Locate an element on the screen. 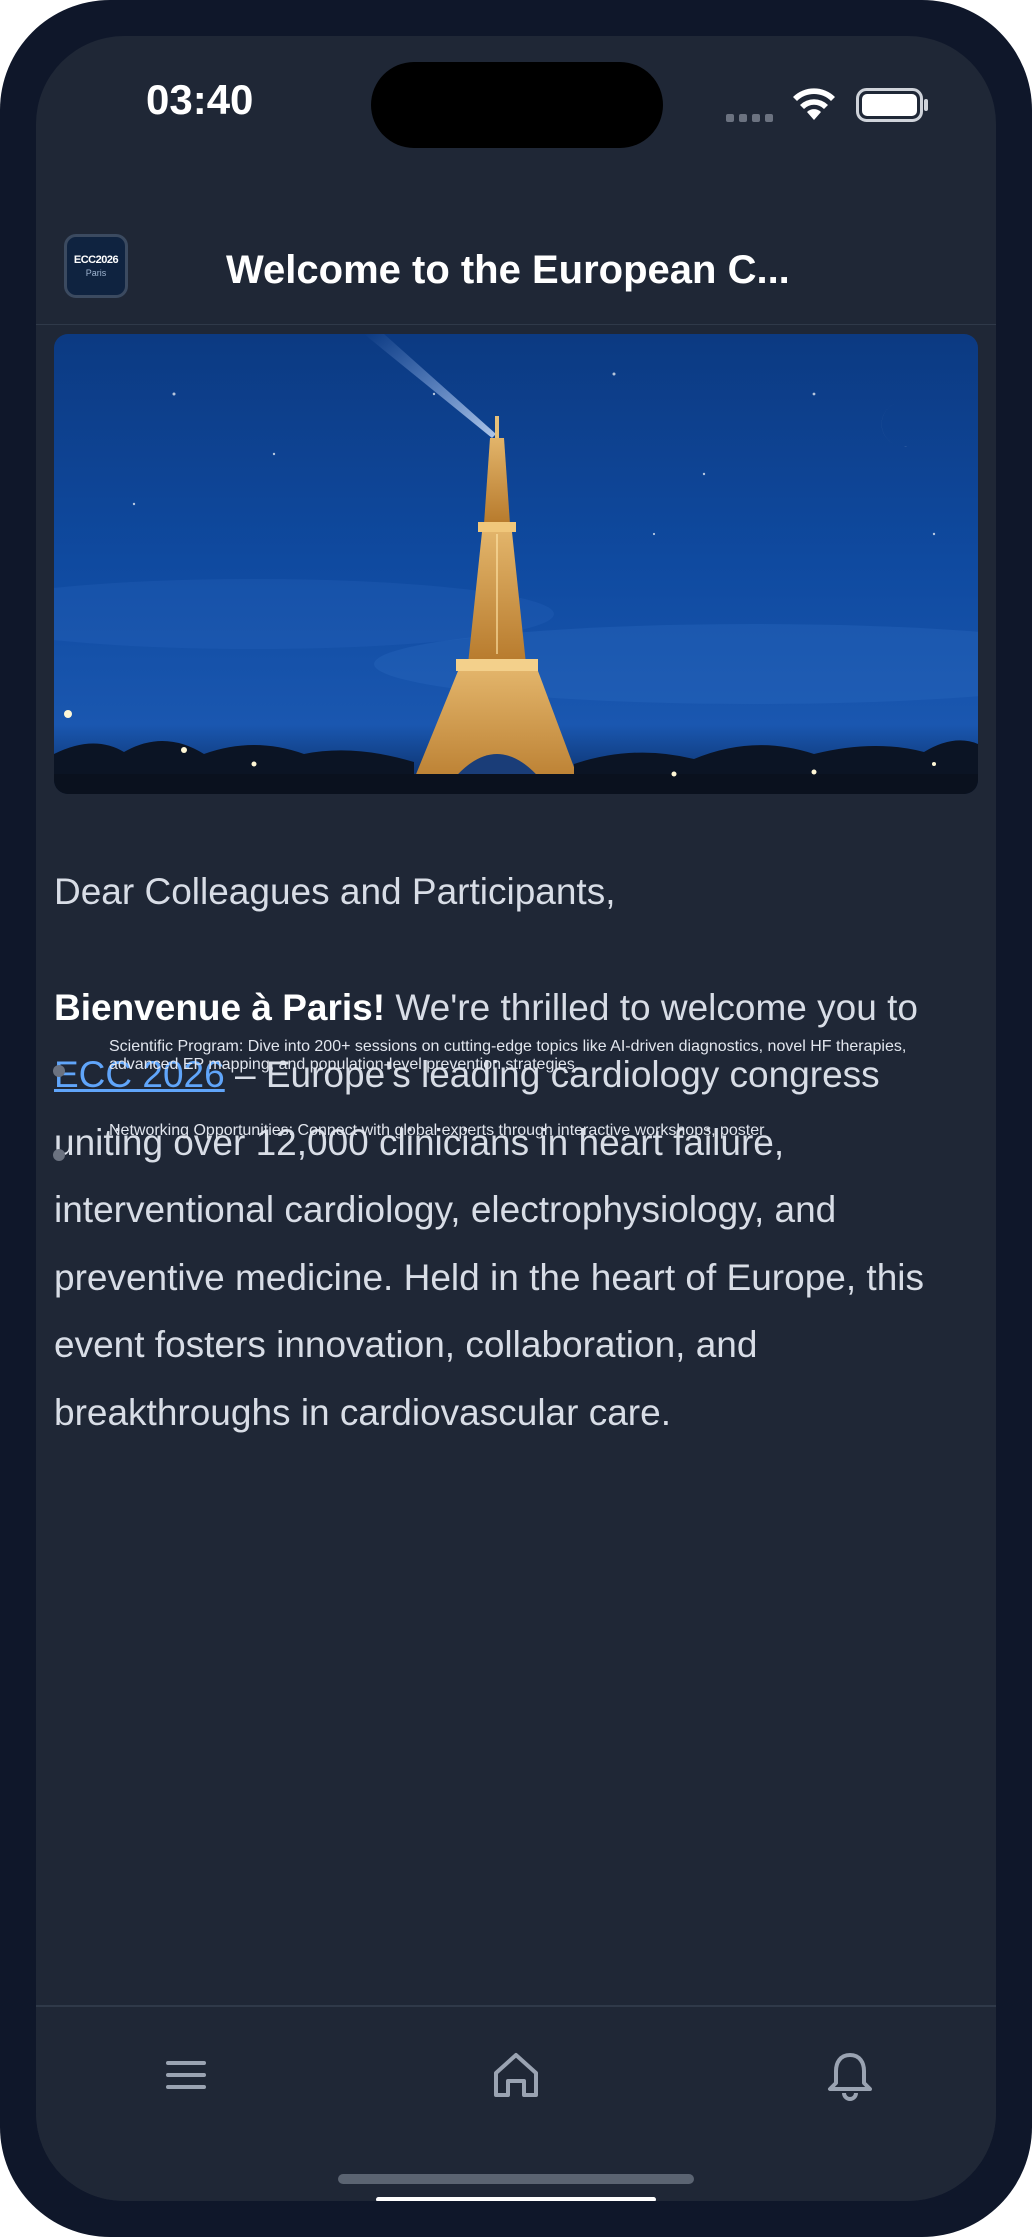 This screenshot has height=2237, width=1032. menu-icon is located at coordinates (186, 2075).